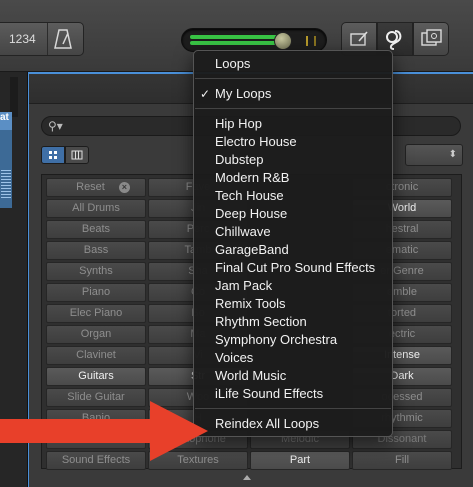 This screenshot has height=487, width=473. I want to click on master-volume-slider, so click(254, 40).